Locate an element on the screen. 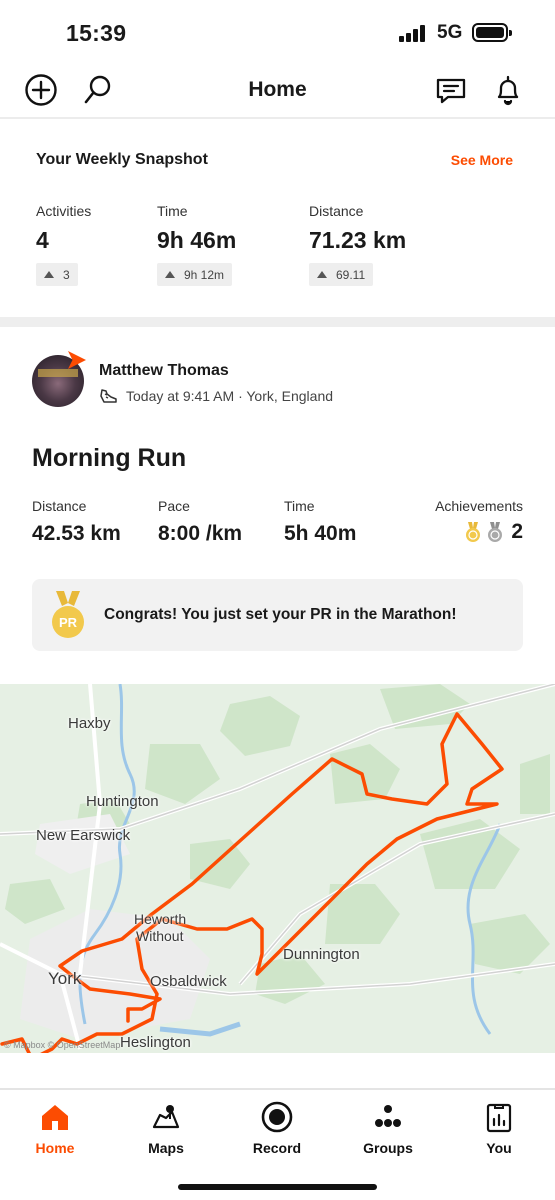  activity-meta: Today at 9:41 AM · York, England is located at coordinates (216, 396).